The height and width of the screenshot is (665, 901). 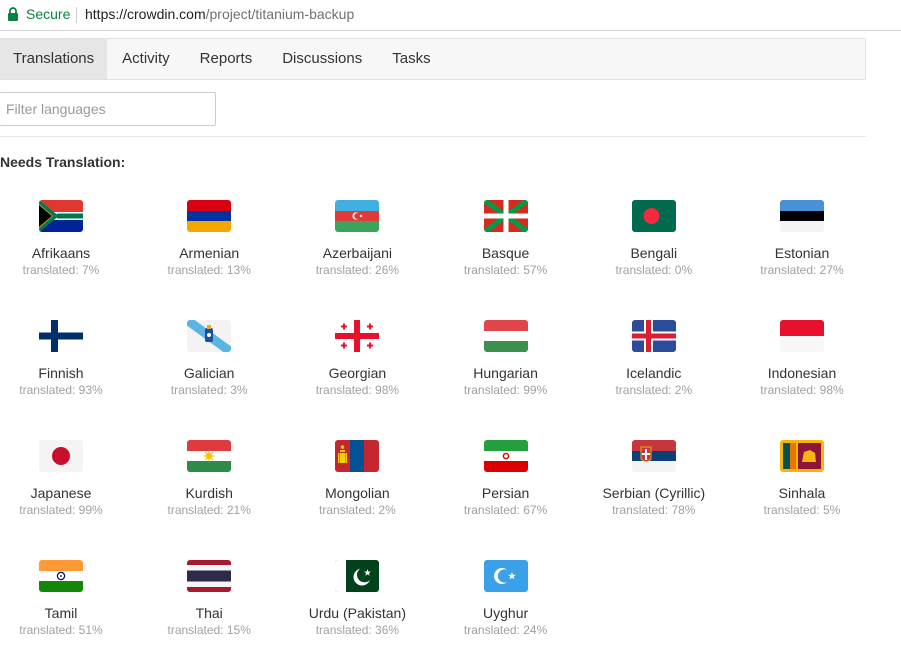 I want to click on language-item-mongolia: Mongolian translated: 2%, so click(x=357, y=478).